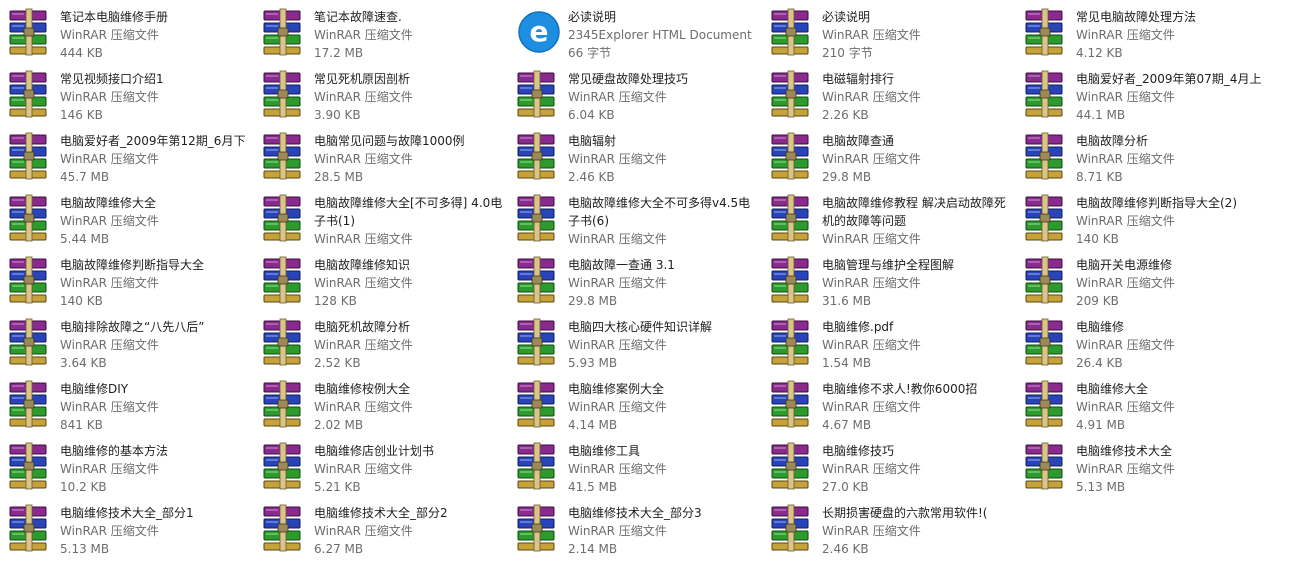  I want to click on file-item: 电脑故障一查通 3.1 WinRAR 压缩文件 29.8 MB, so click(637, 281).